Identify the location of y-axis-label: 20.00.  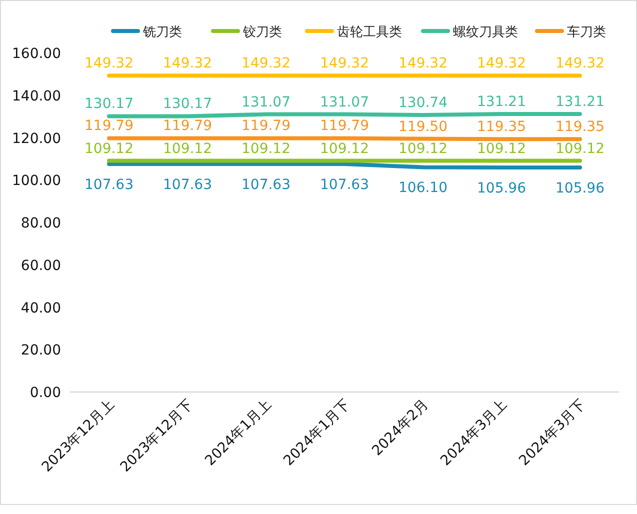
(40, 350).